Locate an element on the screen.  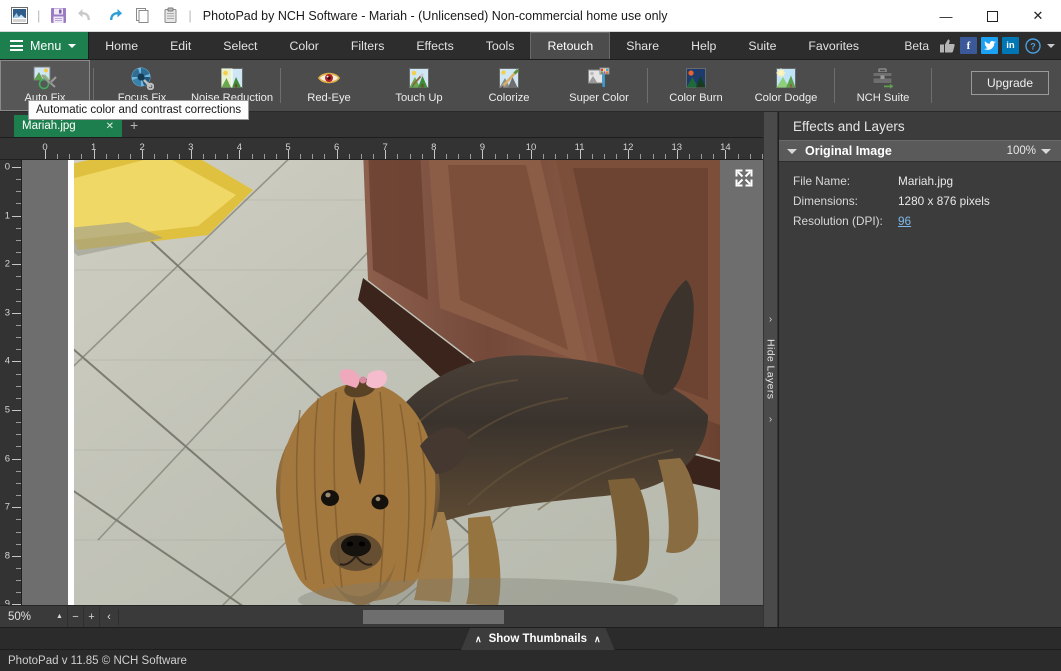
tab-tools: Tools is located at coordinates (500, 45).